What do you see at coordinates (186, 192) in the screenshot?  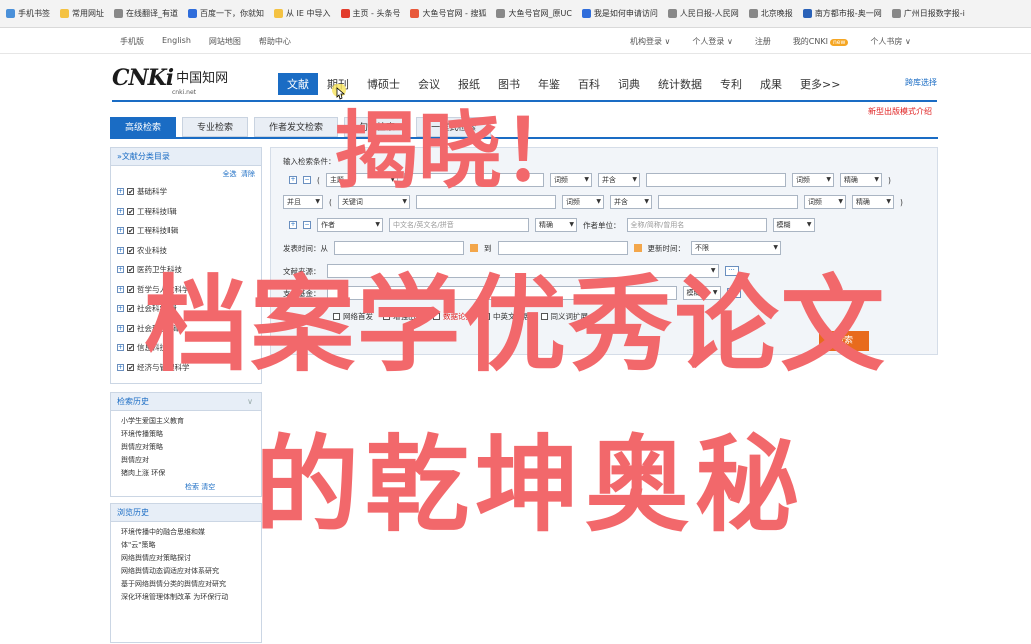 I see `classification-item: + ✔ 基础科学` at bounding box center [186, 192].